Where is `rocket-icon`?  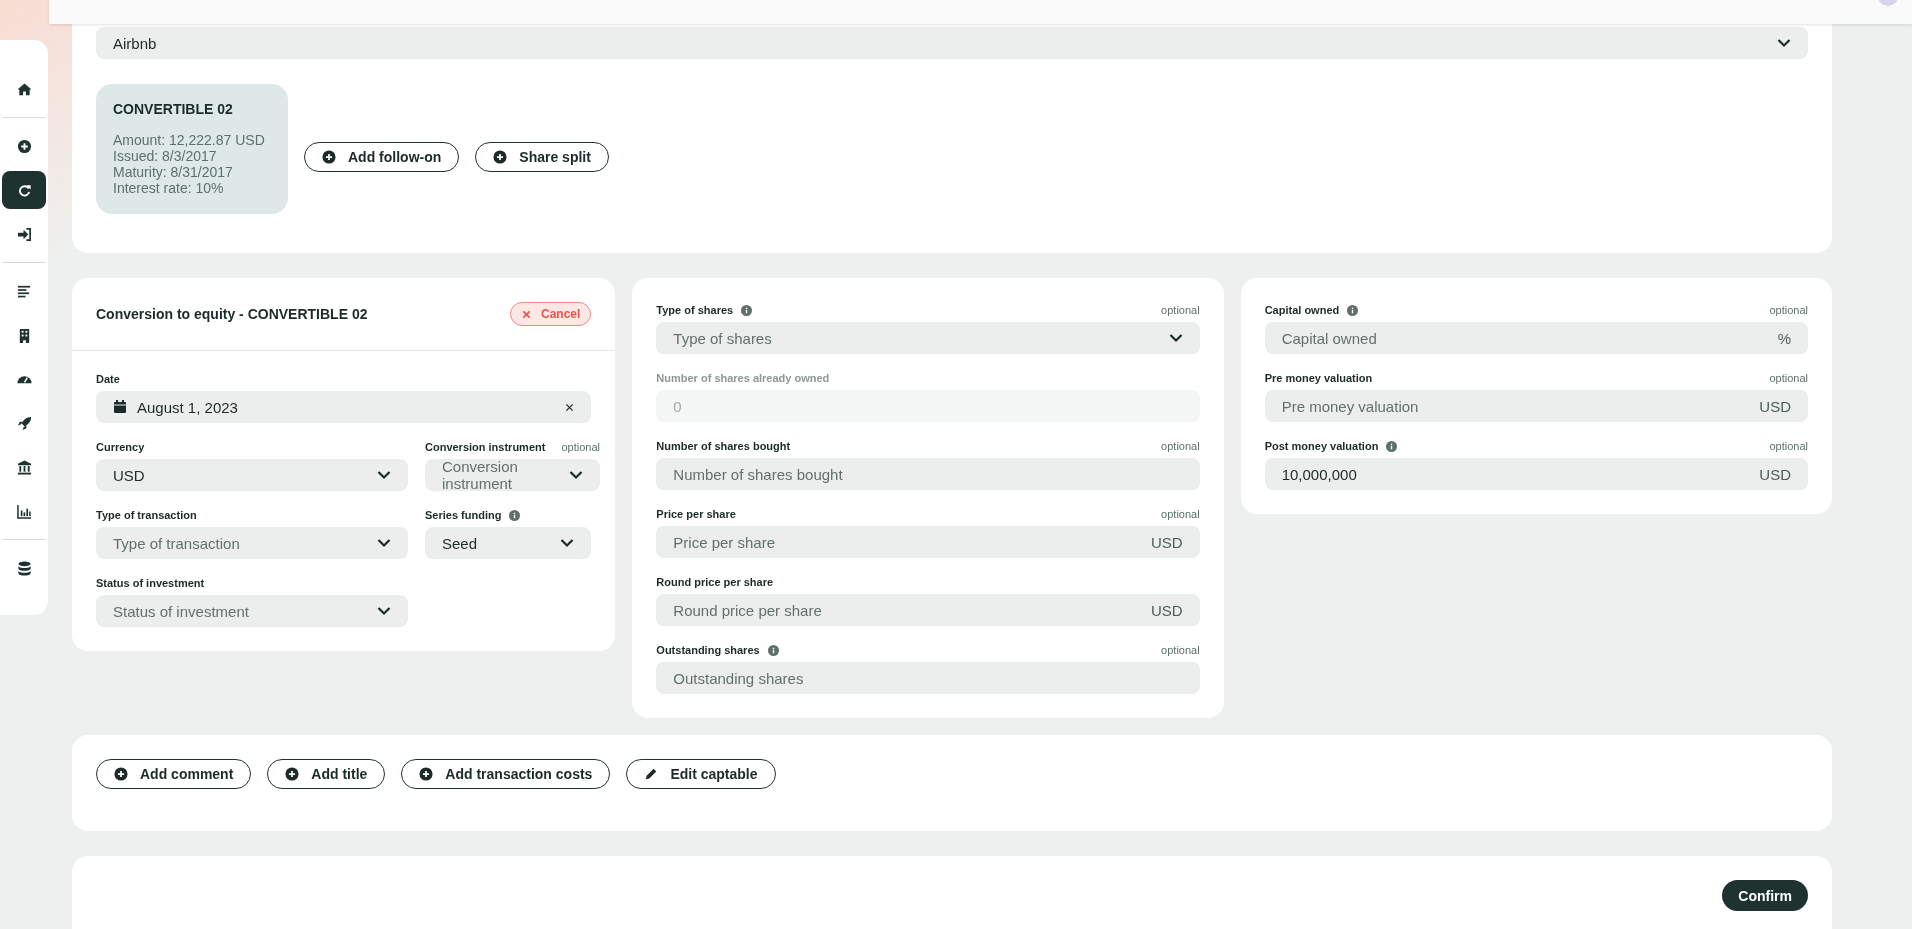 rocket-icon is located at coordinates (24, 423).